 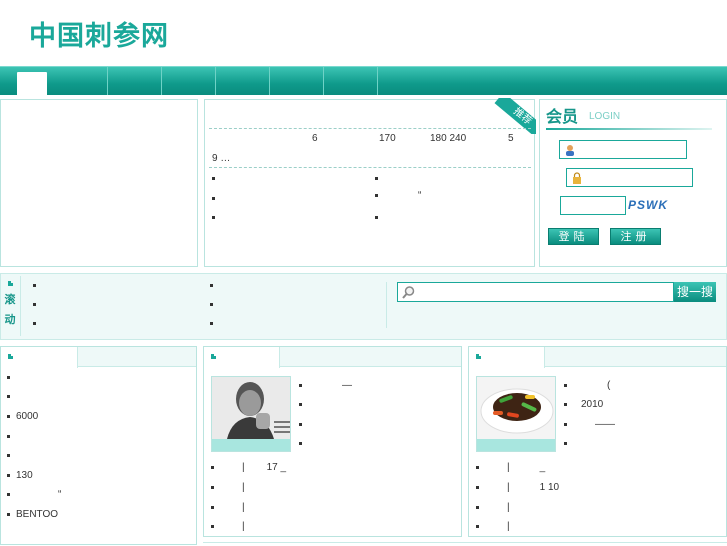 What do you see at coordinates (325, 385) in the screenshot?
I see `list-item: —` at bounding box center [325, 385].